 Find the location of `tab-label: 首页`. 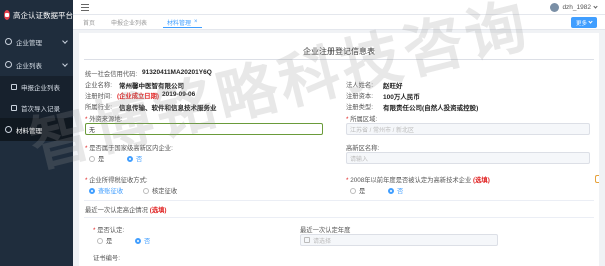

tab-label: 首页 is located at coordinates (89, 24).